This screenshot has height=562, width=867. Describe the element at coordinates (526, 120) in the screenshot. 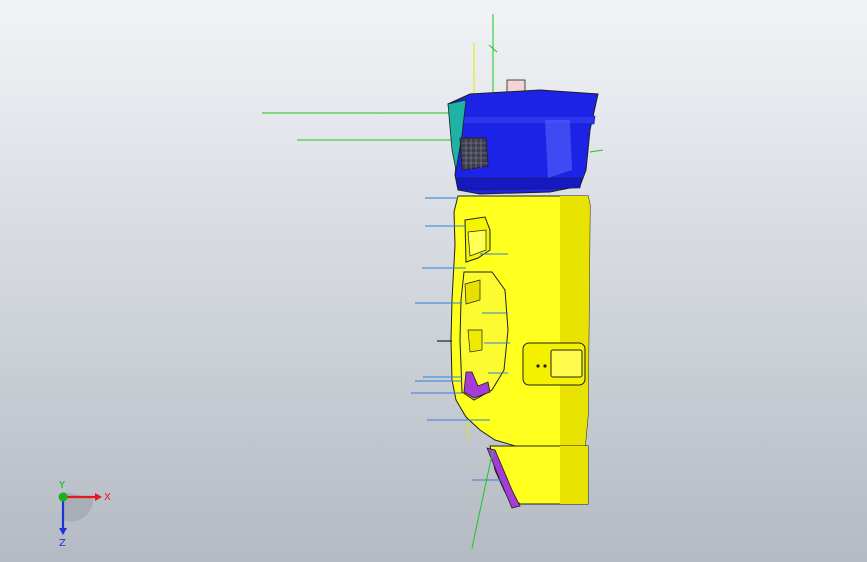

I see `blue-cap-band` at that location.